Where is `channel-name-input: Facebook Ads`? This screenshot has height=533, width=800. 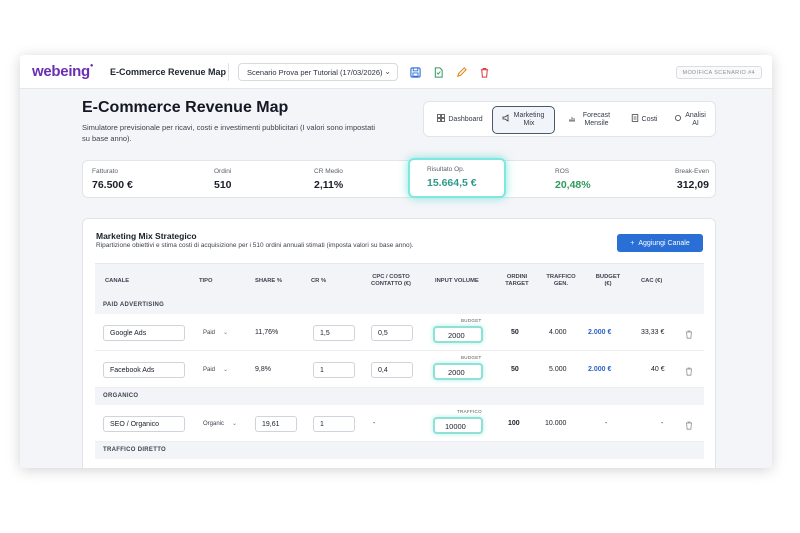 channel-name-input: Facebook Ads is located at coordinates (144, 370).